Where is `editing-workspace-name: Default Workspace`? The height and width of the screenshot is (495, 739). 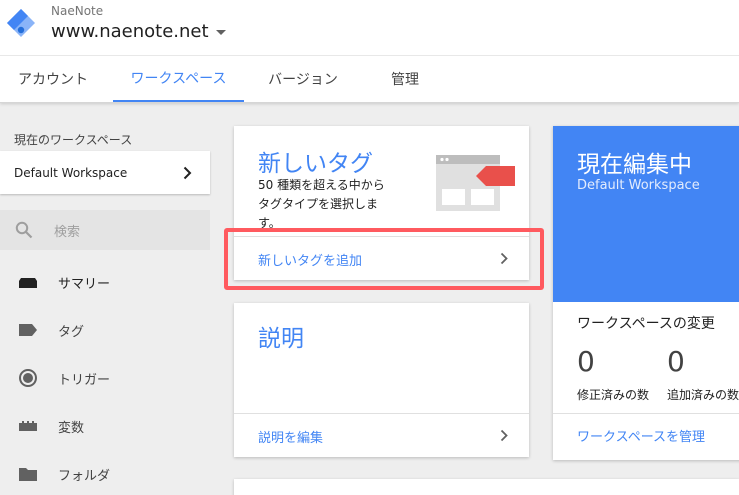 editing-workspace-name: Default Workspace is located at coordinates (638, 185).